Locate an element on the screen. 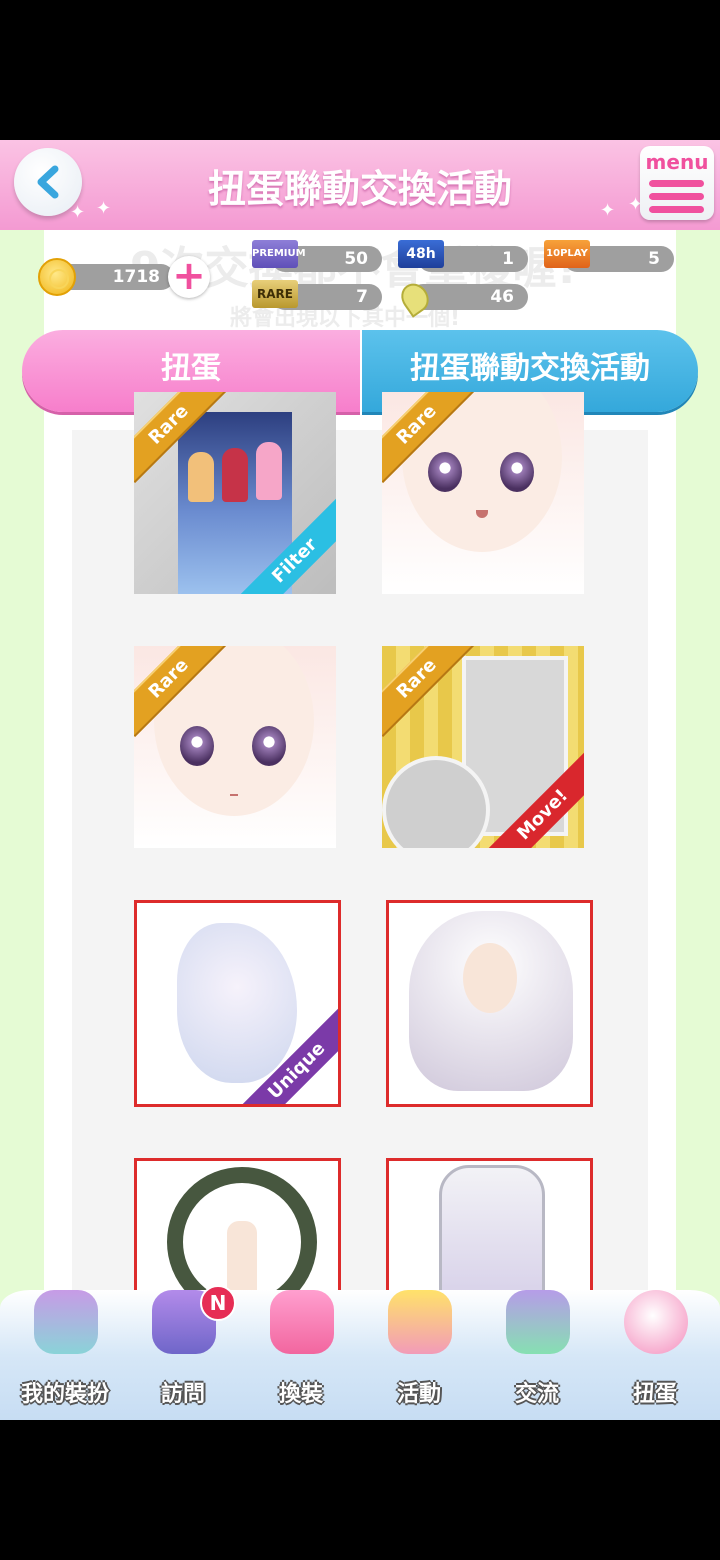 Image resolution: width=720 pixels, height=1560 pixels. item-image is located at coordinates (237, 1003).